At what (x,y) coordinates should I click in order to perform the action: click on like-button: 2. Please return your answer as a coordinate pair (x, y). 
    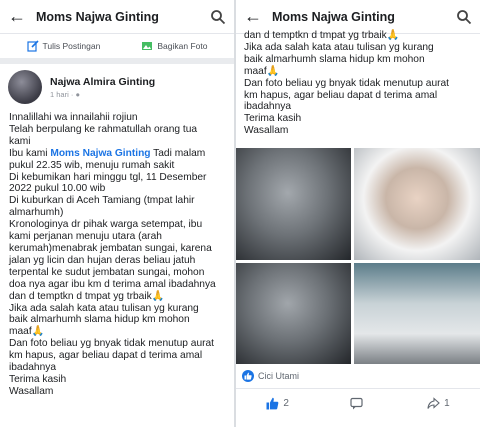
    Looking at the image, I should click on (277, 403).